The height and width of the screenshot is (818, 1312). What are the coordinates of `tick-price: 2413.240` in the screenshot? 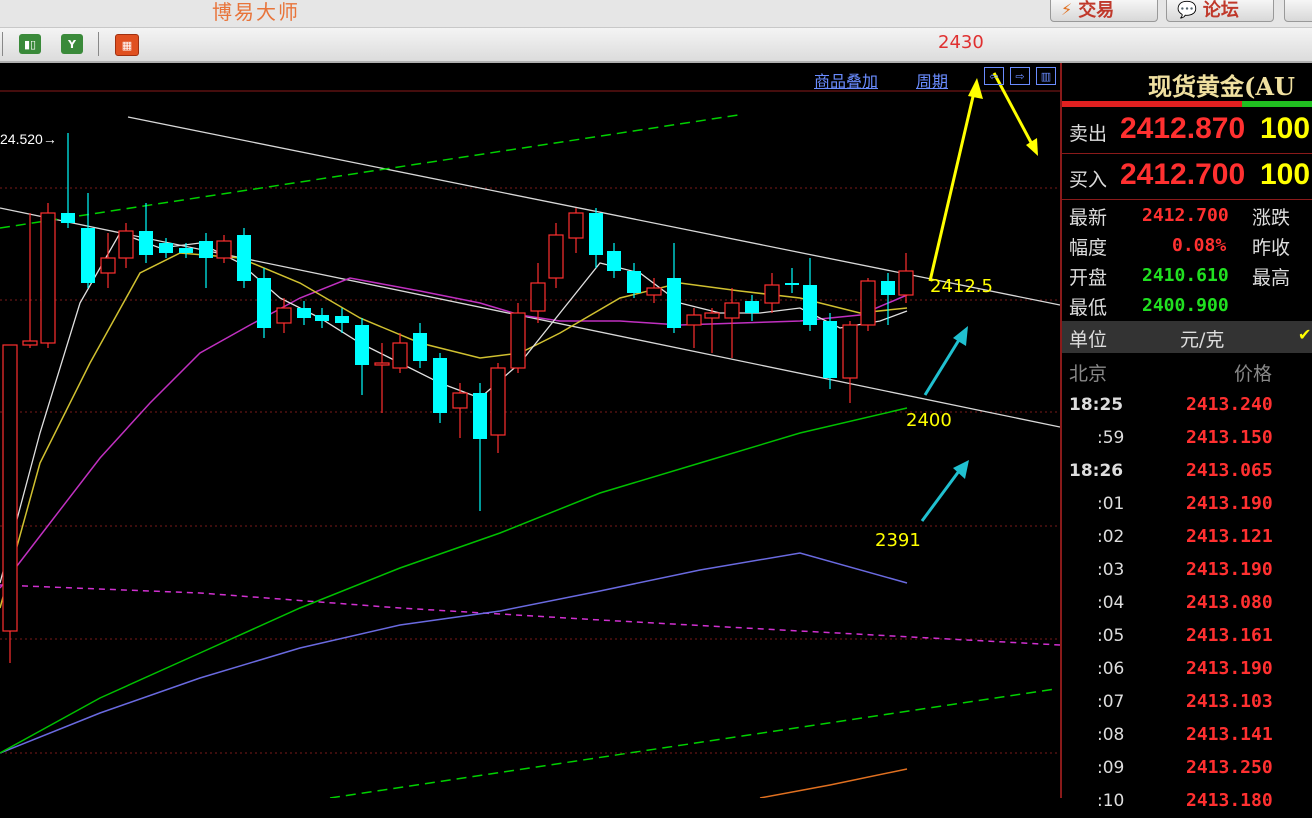 It's located at (1229, 404).